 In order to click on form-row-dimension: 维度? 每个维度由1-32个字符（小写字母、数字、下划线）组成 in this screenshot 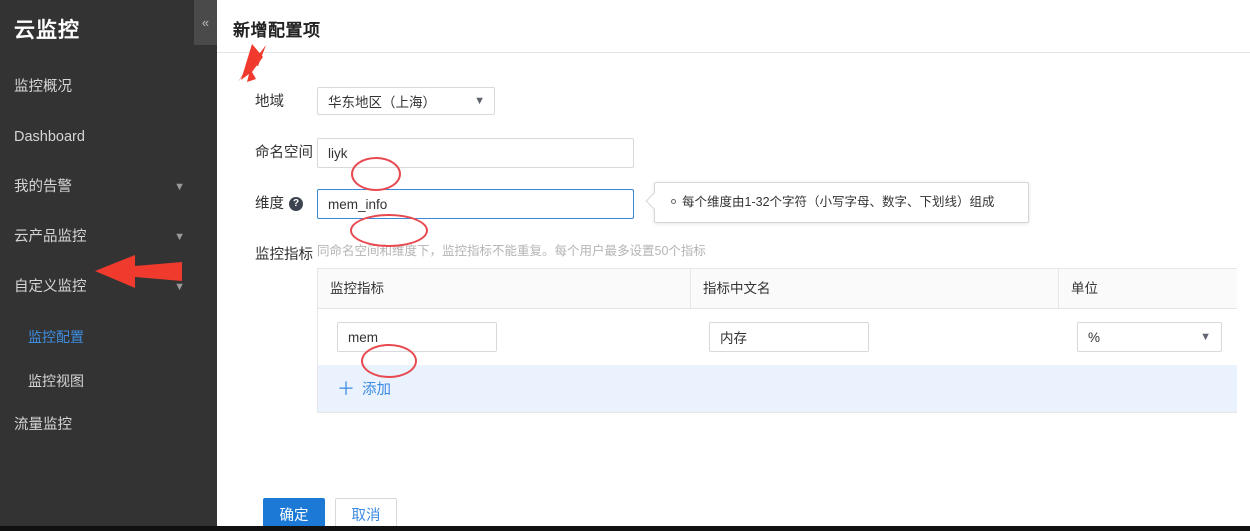, I will do `click(733, 202)`.